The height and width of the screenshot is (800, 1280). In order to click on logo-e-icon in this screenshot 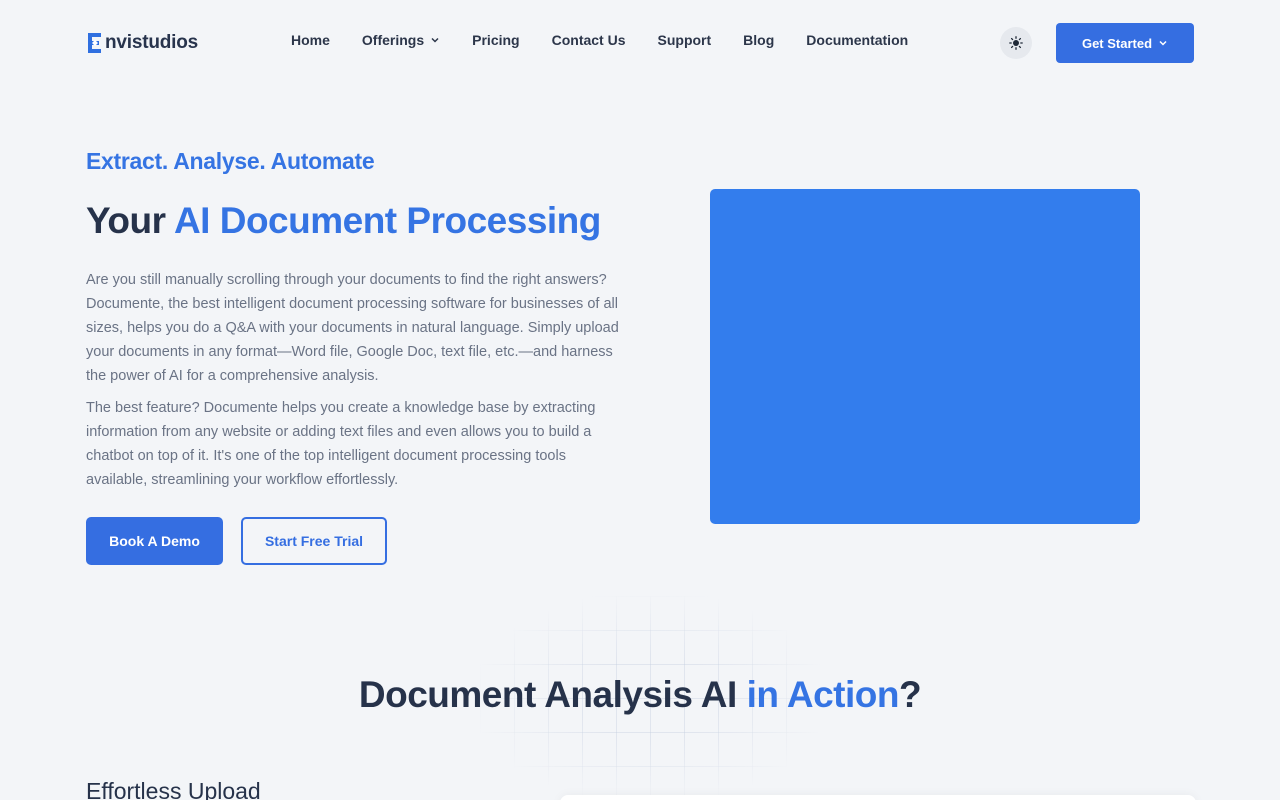, I will do `click(94, 43)`.